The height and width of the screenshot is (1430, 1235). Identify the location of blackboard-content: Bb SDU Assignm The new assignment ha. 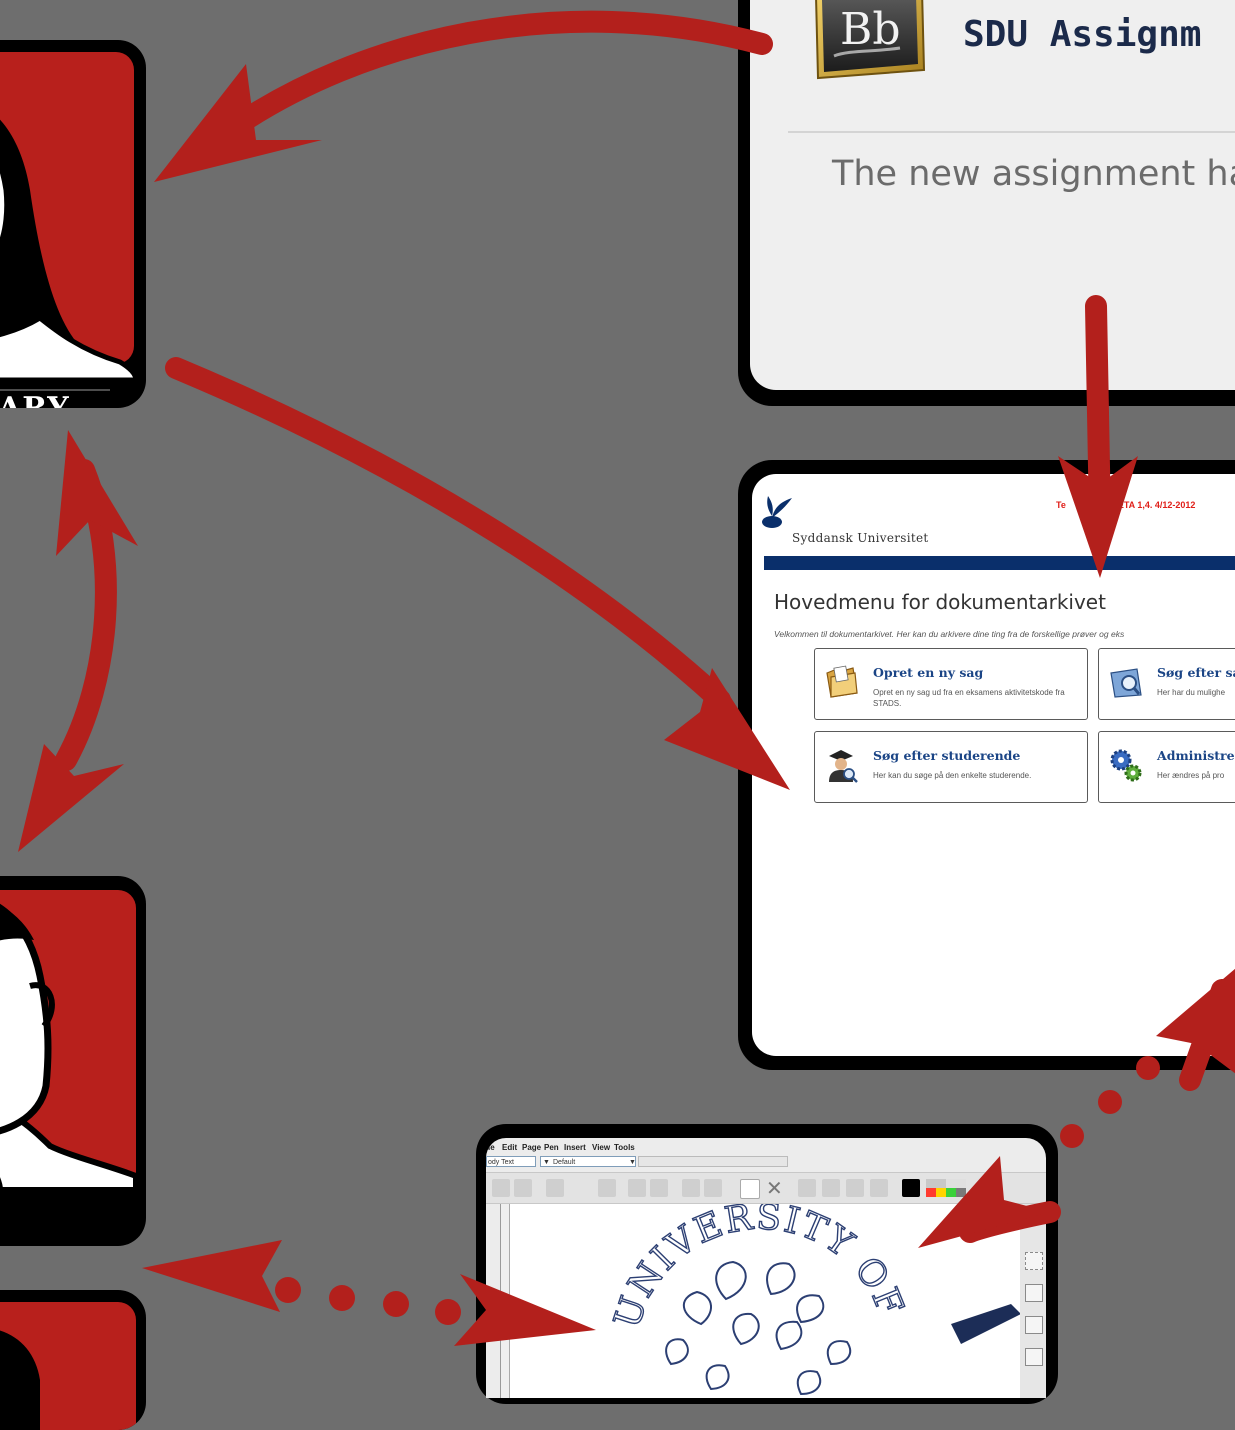
(992, 195).